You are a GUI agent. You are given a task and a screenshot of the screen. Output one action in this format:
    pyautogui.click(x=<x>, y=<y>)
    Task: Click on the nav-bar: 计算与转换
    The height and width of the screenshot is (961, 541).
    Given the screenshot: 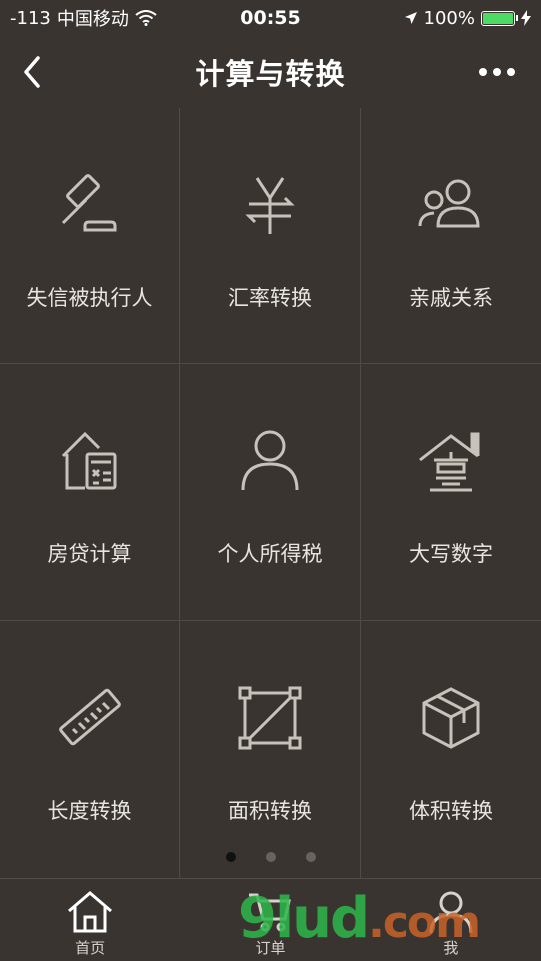 What is the action you would take?
    pyautogui.click(x=270, y=72)
    